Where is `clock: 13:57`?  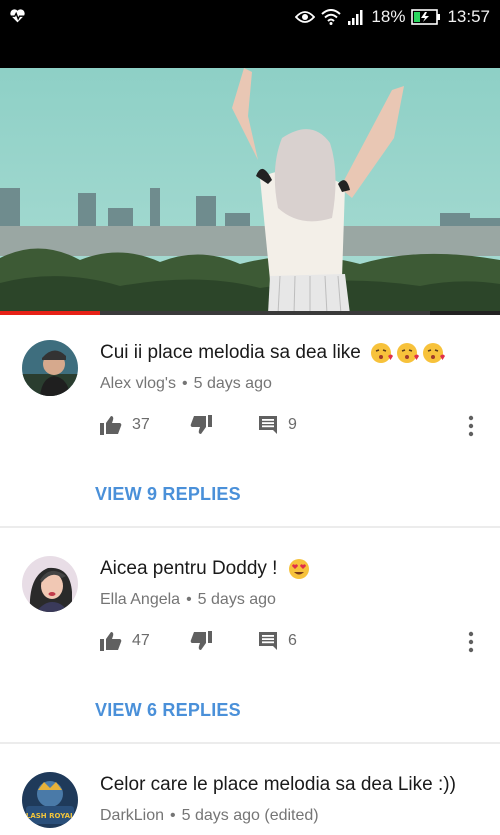
clock: 13:57 is located at coordinates (468, 16).